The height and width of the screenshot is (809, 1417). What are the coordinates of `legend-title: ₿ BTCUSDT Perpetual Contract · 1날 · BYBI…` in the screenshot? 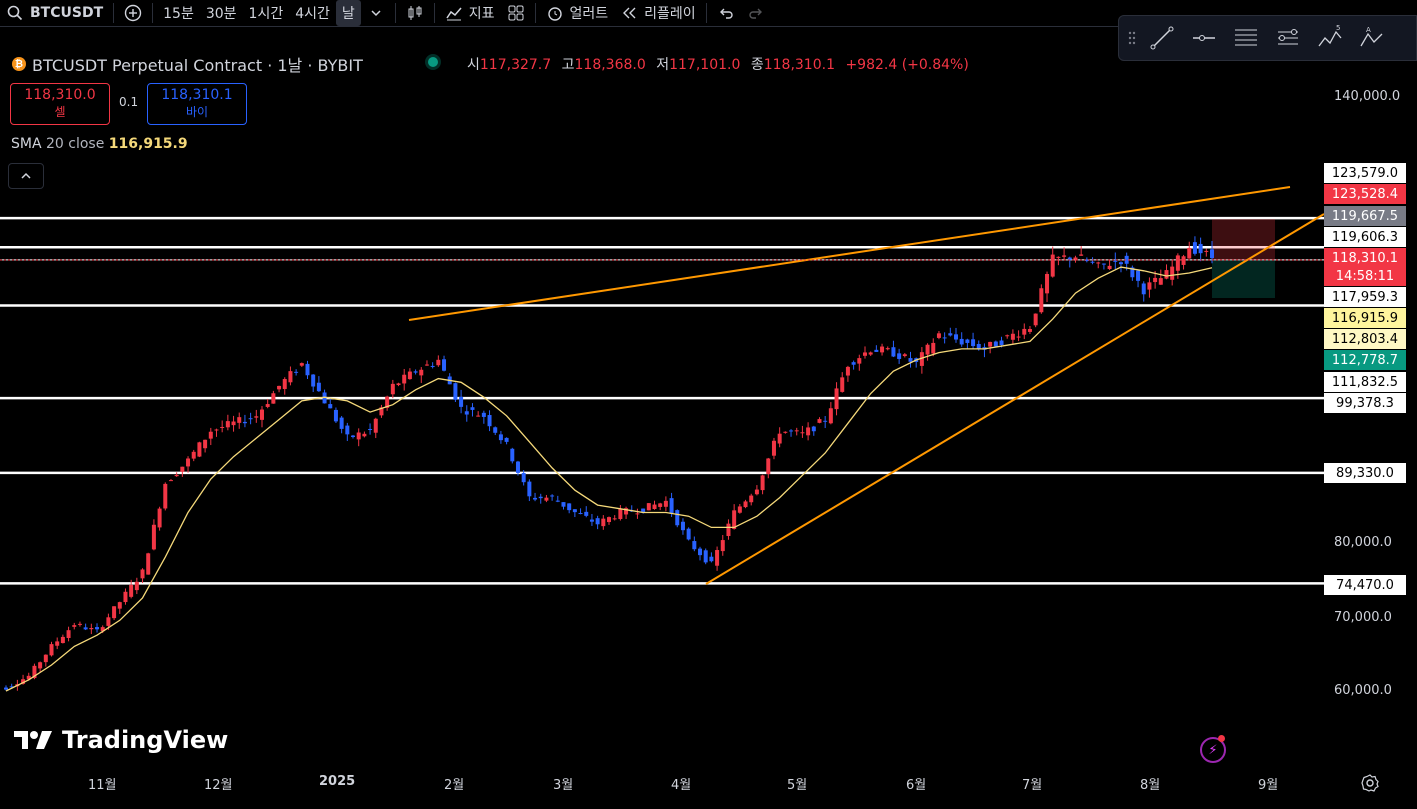 It's located at (187, 64).